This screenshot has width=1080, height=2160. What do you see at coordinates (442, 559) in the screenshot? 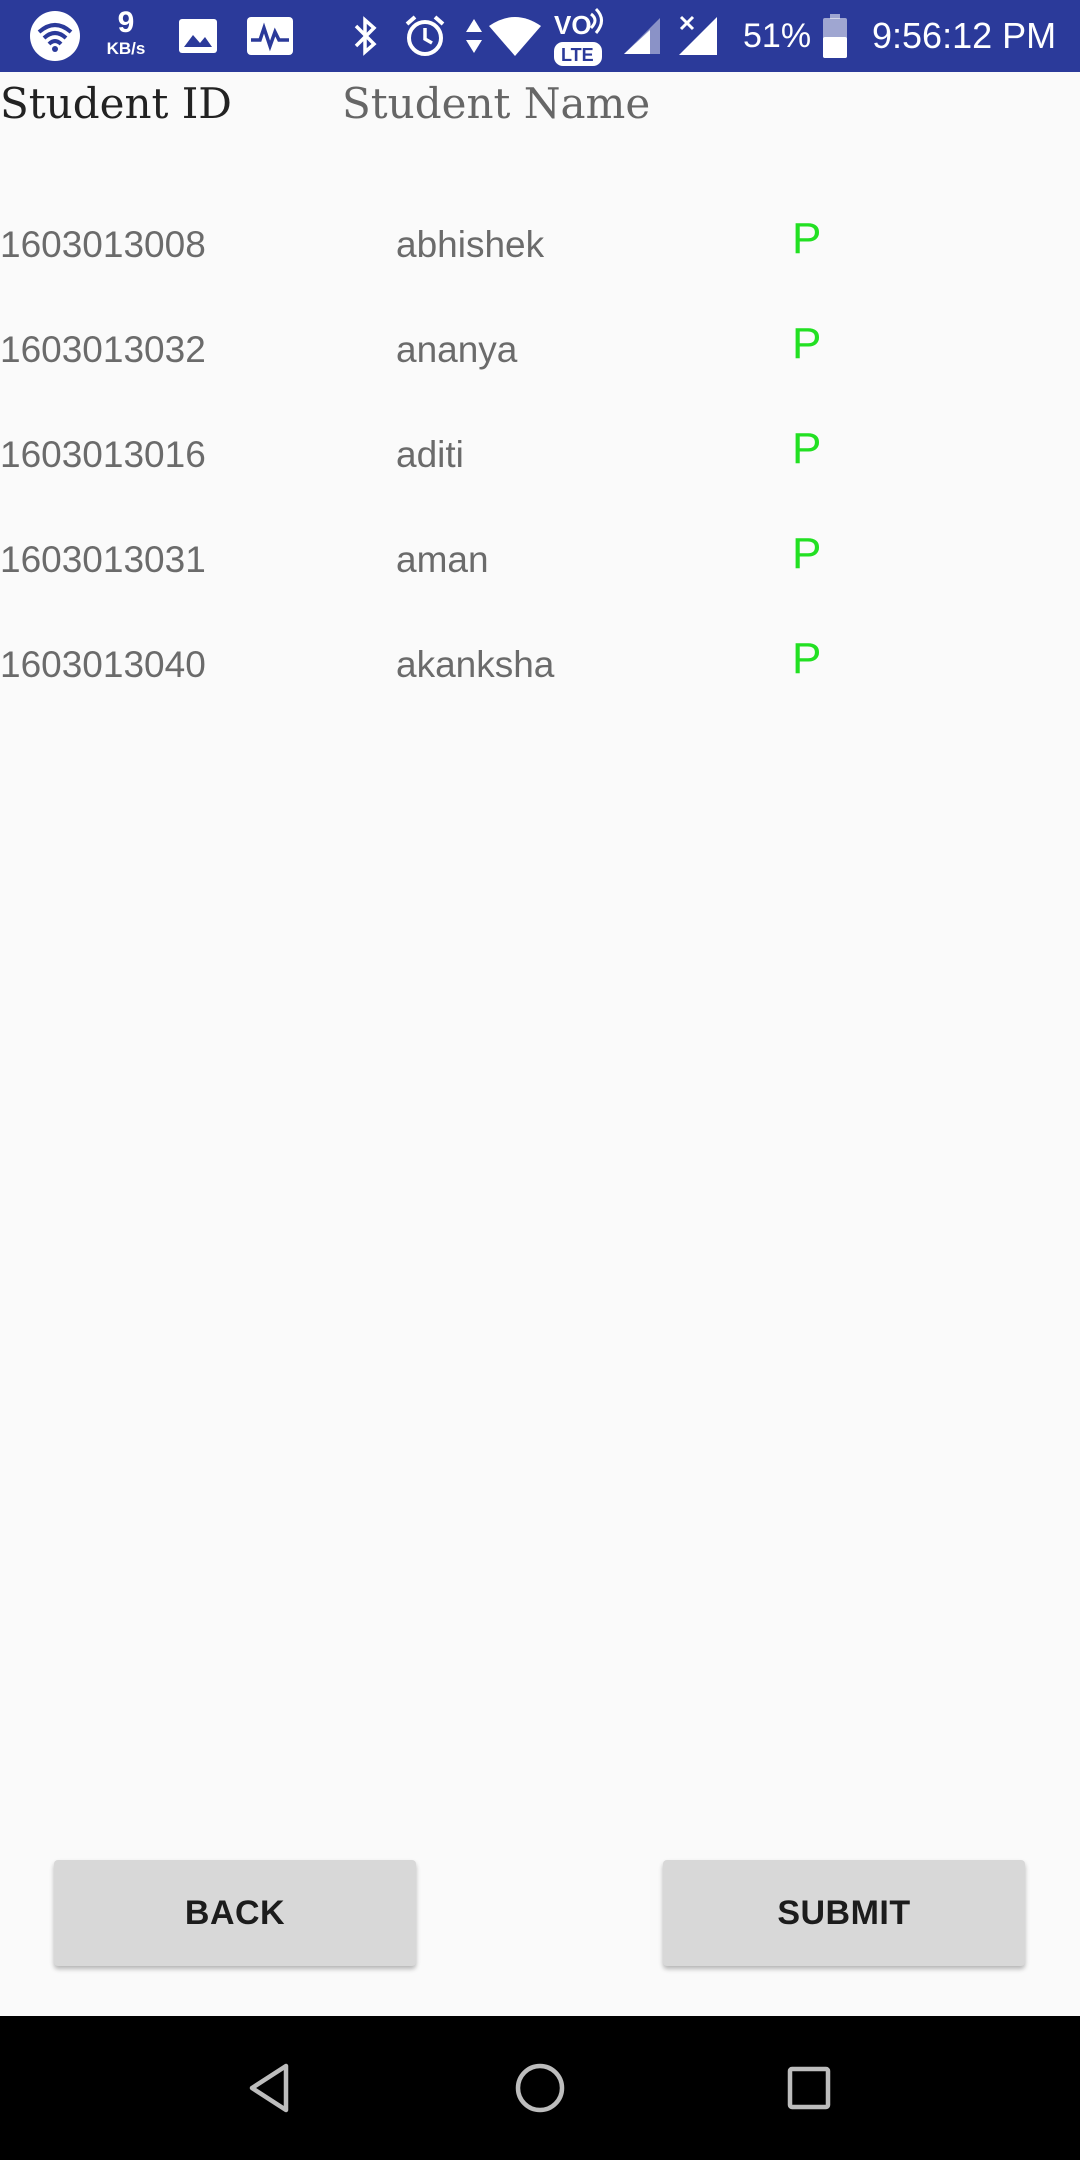
I see `student-name: aman` at bounding box center [442, 559].